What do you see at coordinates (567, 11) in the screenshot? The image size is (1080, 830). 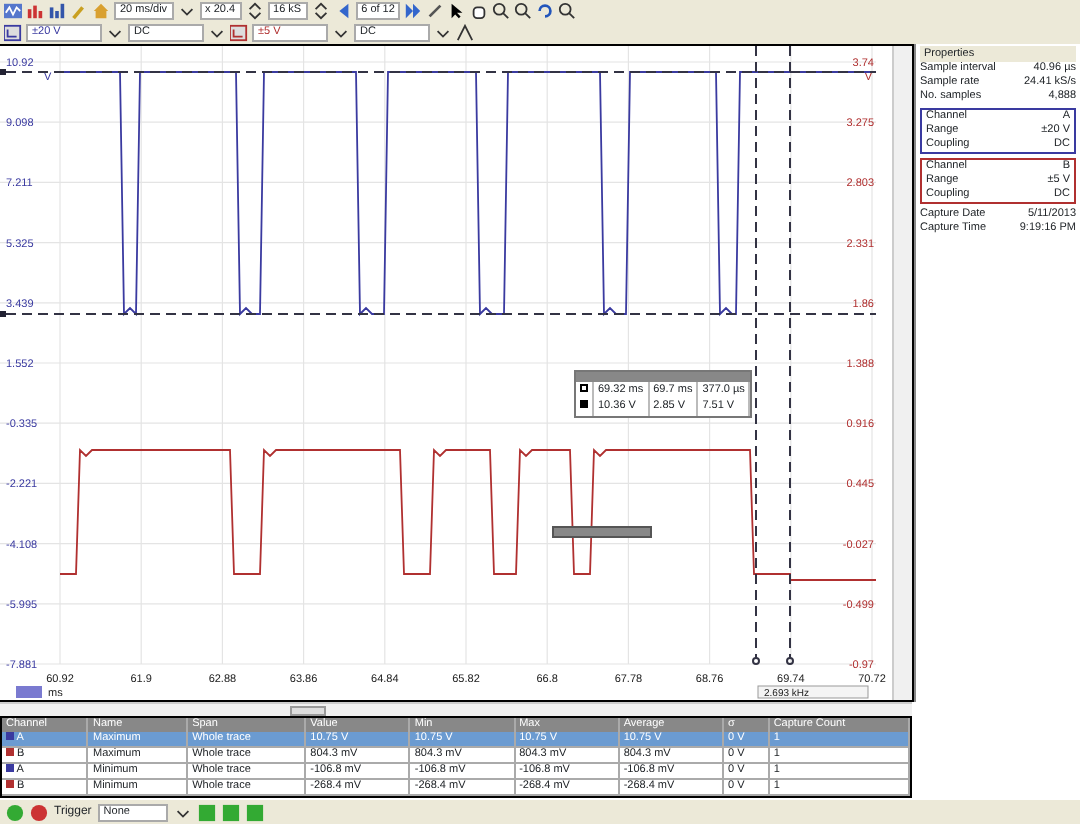 I see `zoom-icon` at bounding box center [567, 11].